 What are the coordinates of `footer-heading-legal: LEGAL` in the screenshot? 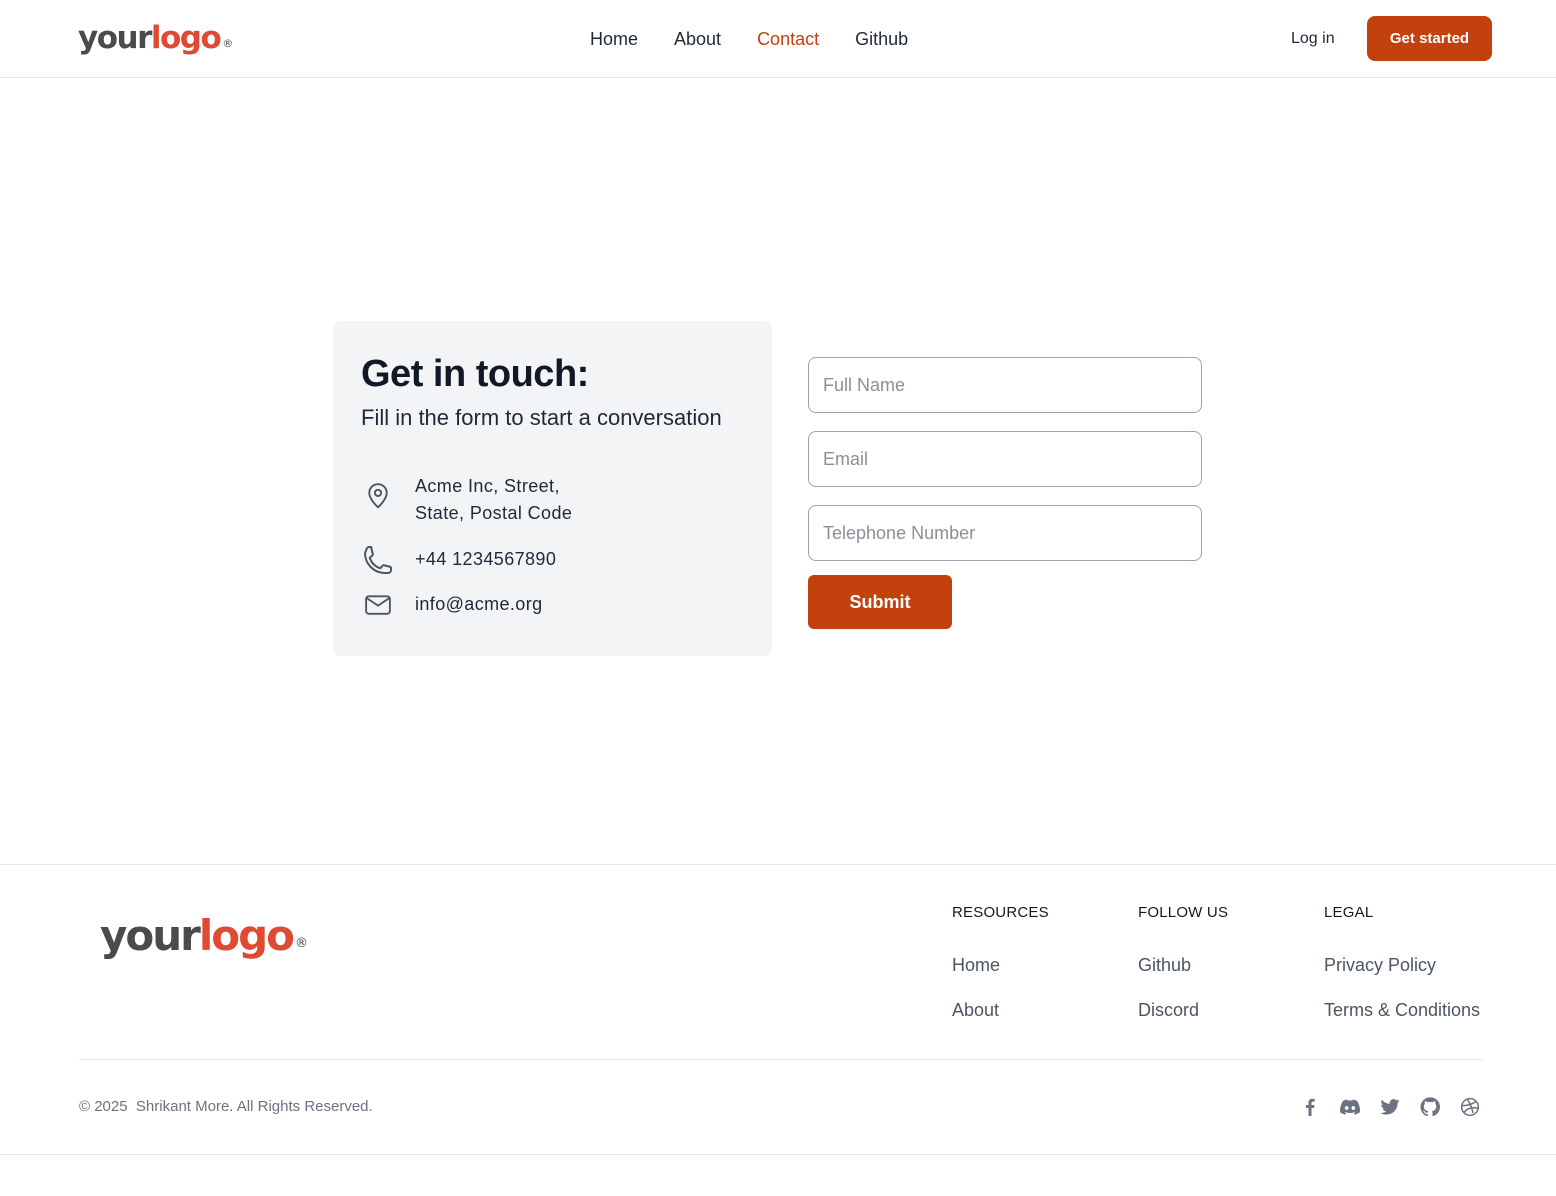 It's located at (1349, 912).